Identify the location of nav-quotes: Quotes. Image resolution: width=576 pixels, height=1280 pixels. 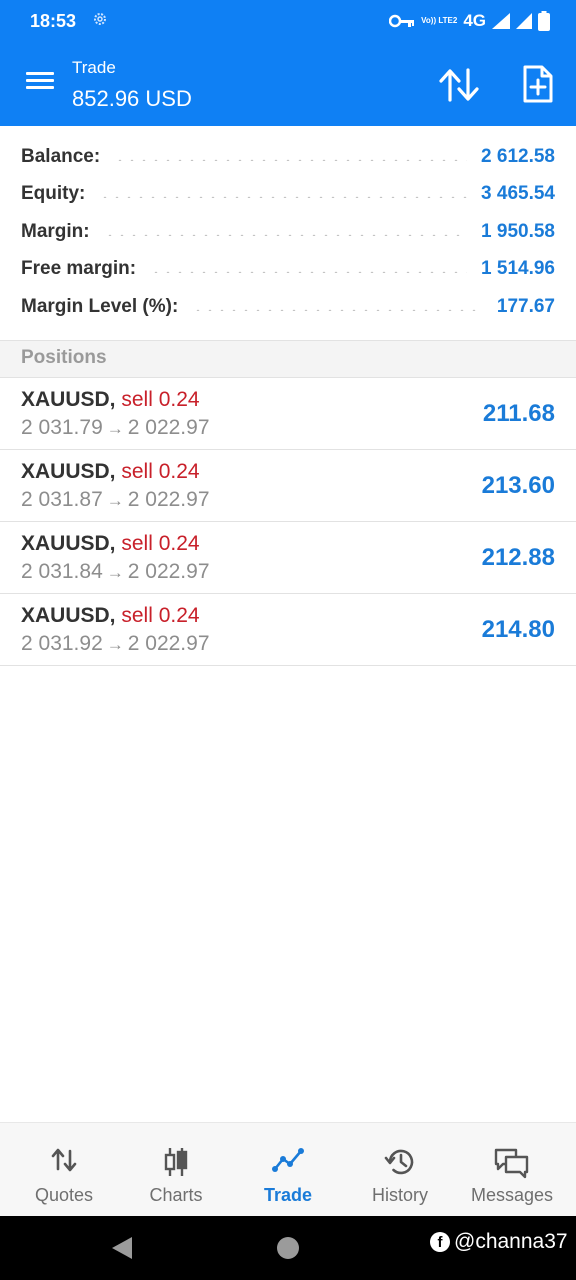
(64, 1170).